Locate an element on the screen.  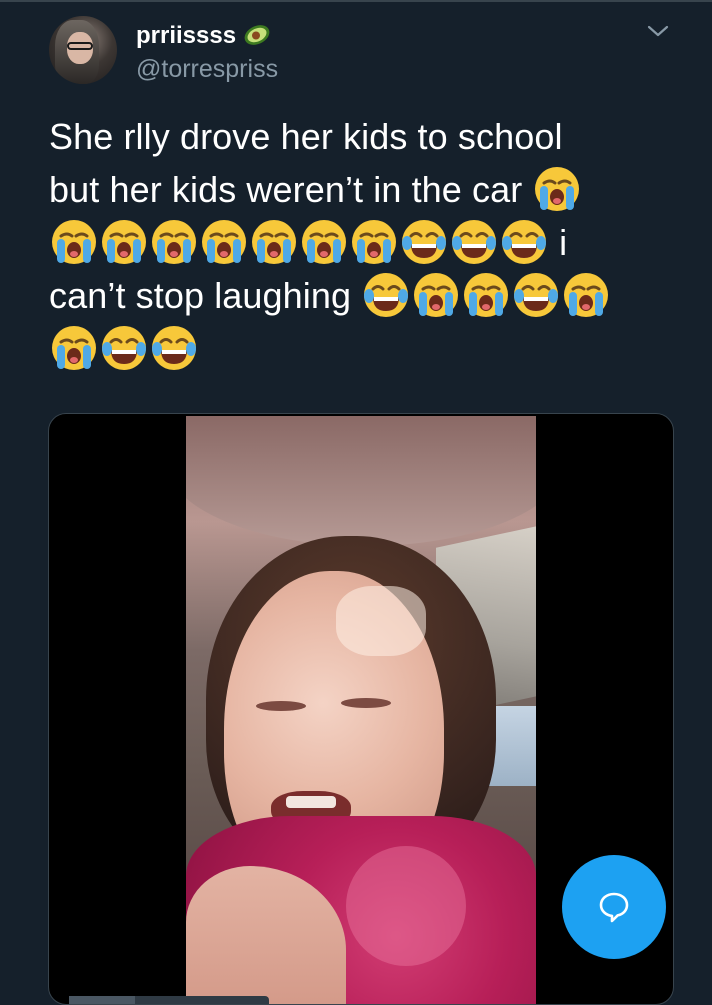
tweet-line-4: can’t stop laughing is located at coordinates (356, 295).